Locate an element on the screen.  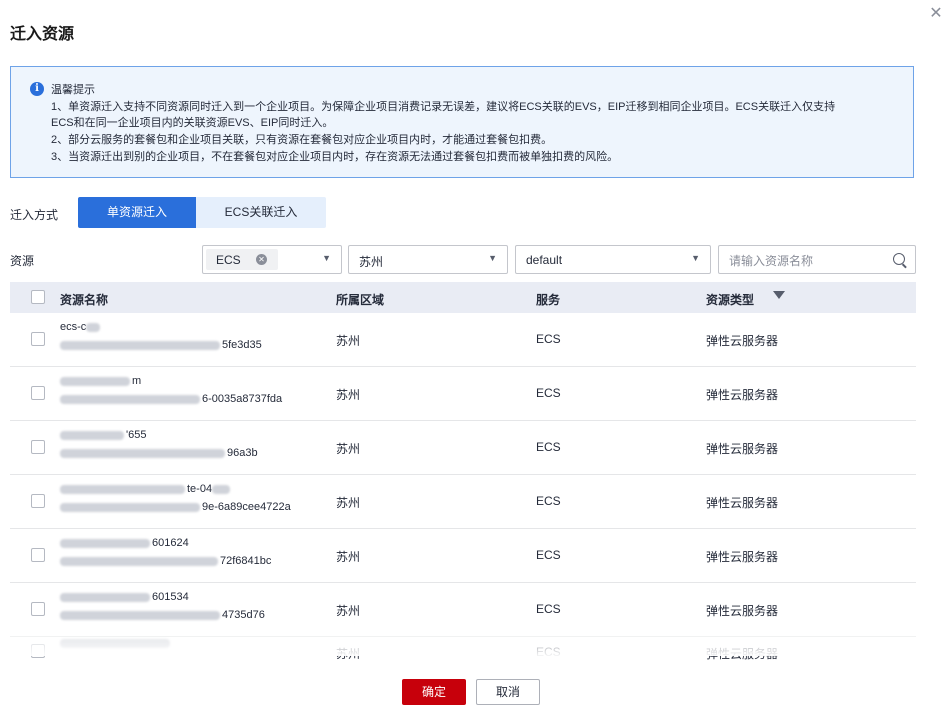
resource-name-line2: 5fe3d35 is located at coordinates (161, 345).